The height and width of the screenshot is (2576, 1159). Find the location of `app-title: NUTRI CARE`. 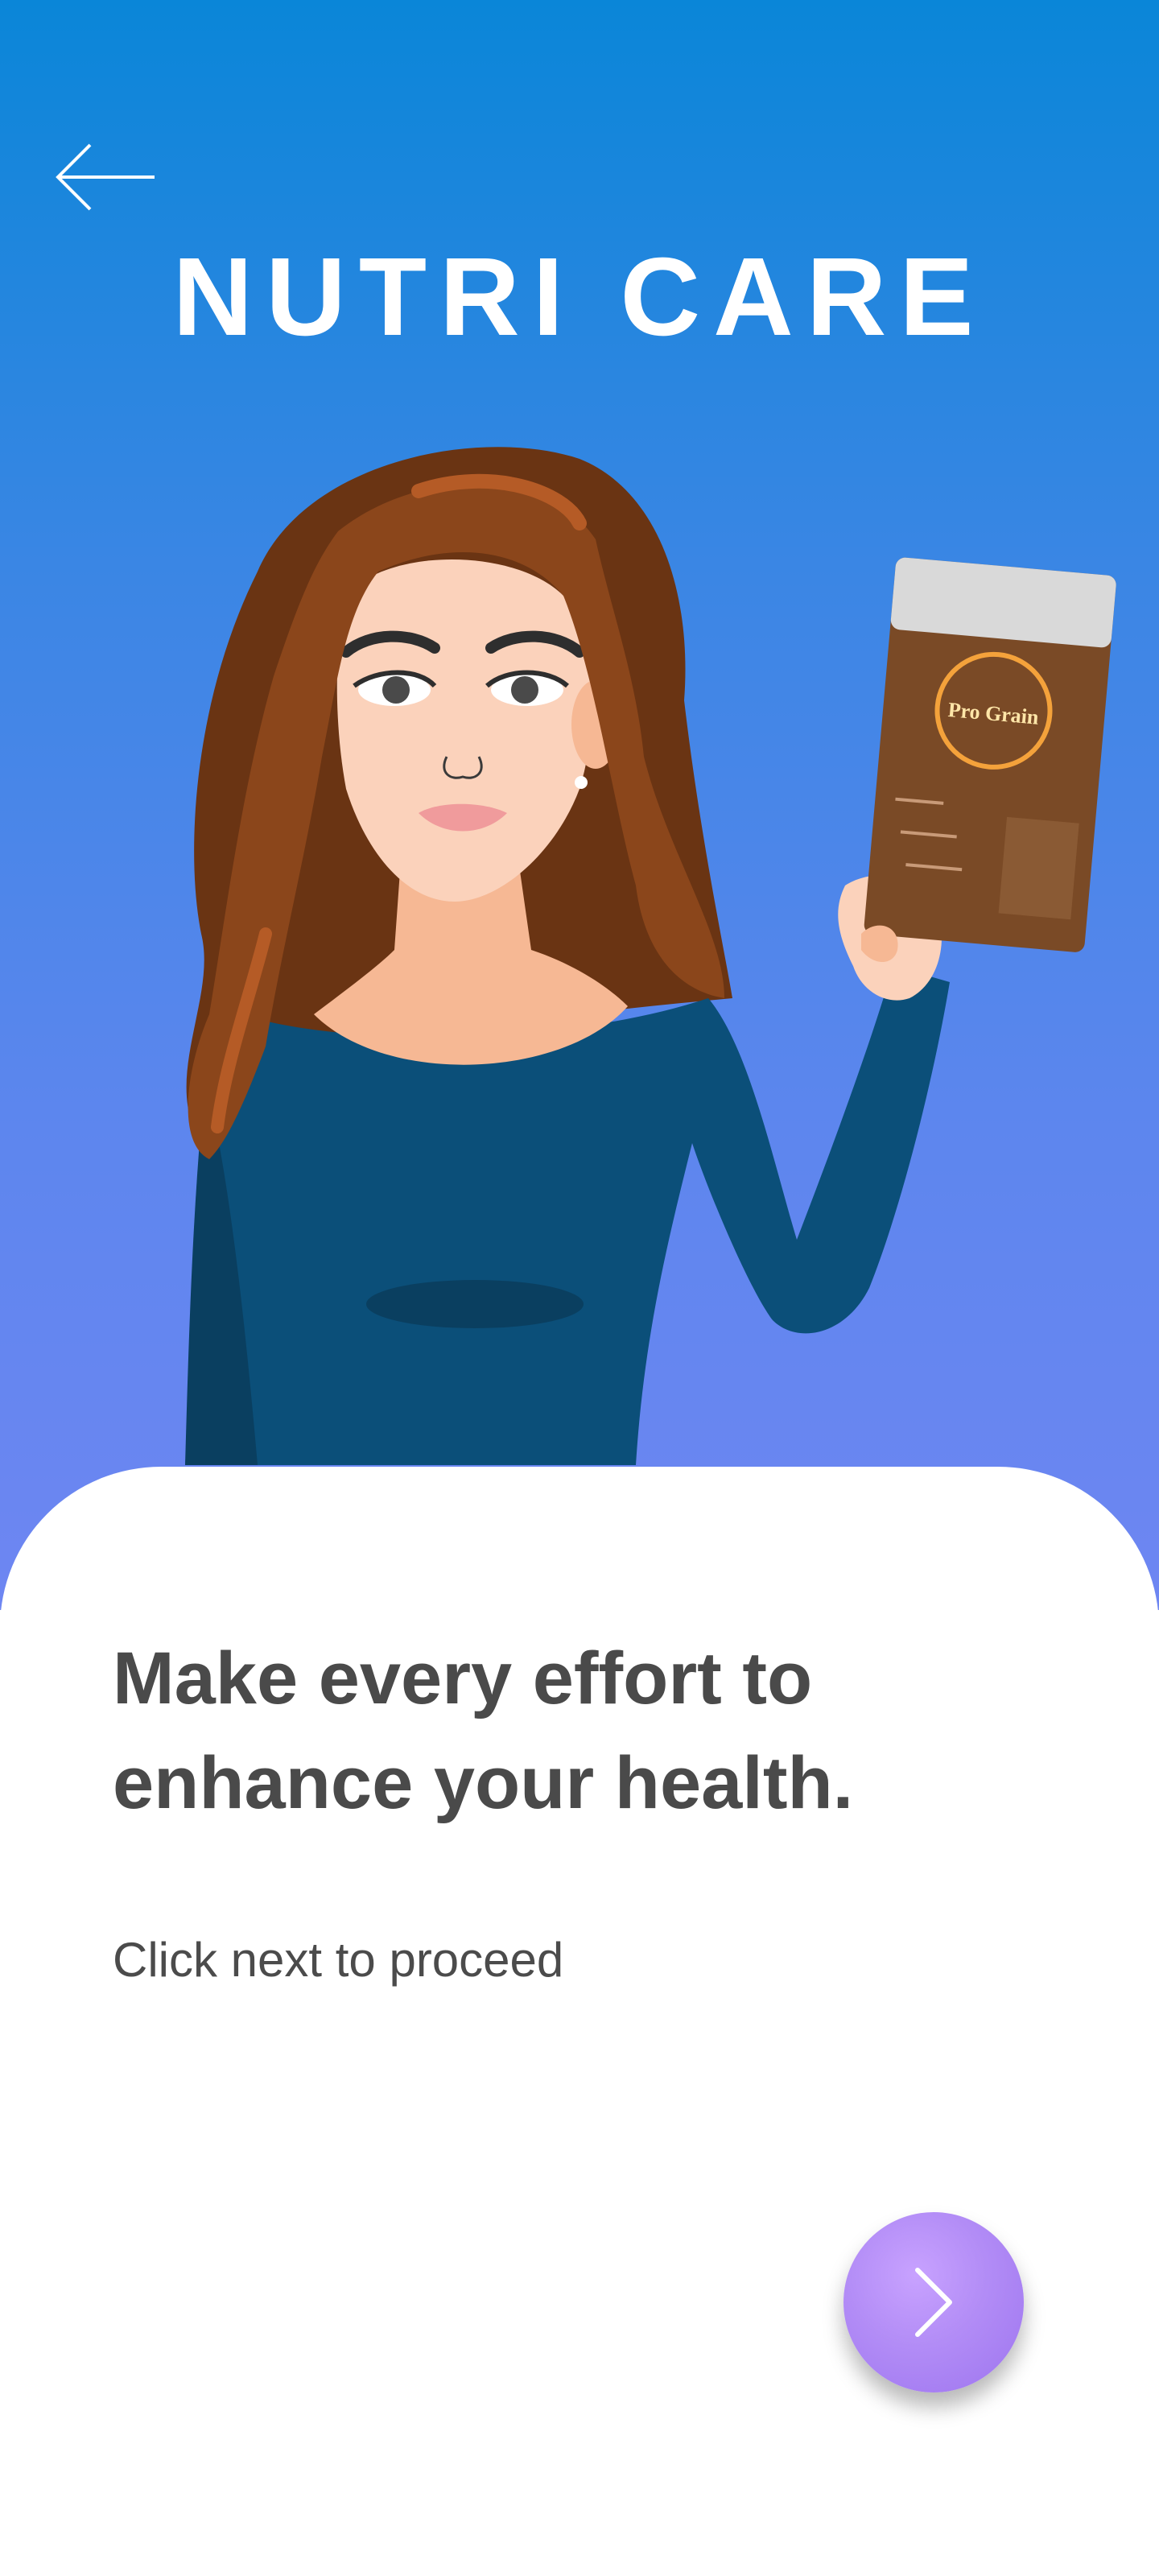

app-title: NUTRI CARE is located at coordinates (579, 297).